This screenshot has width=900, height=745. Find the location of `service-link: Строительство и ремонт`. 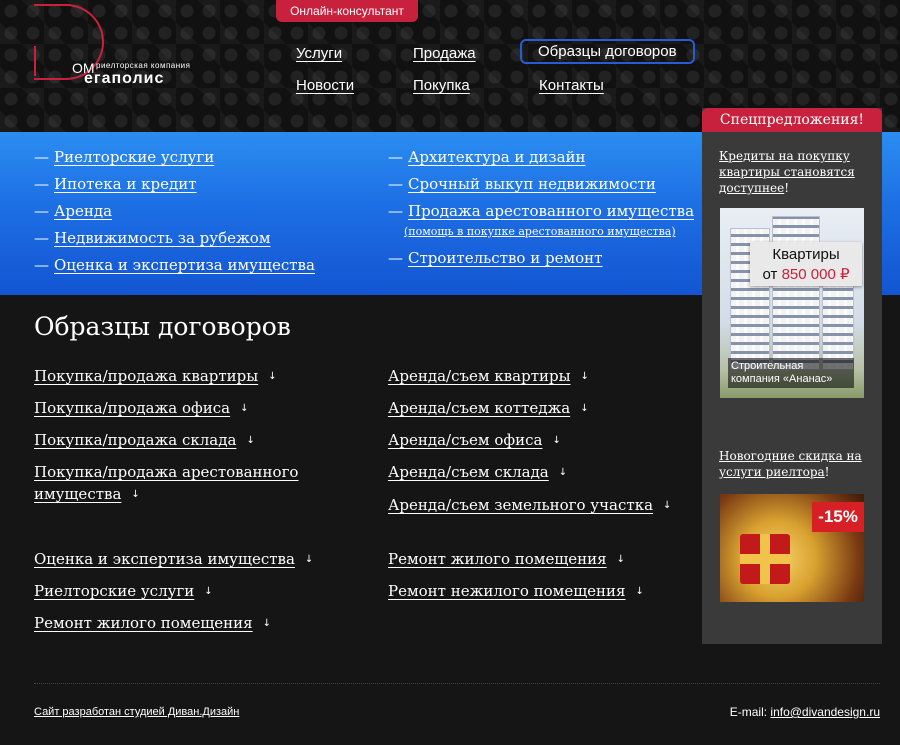

service-link: Строительство и ремонт is located at coordinates (505, 258).